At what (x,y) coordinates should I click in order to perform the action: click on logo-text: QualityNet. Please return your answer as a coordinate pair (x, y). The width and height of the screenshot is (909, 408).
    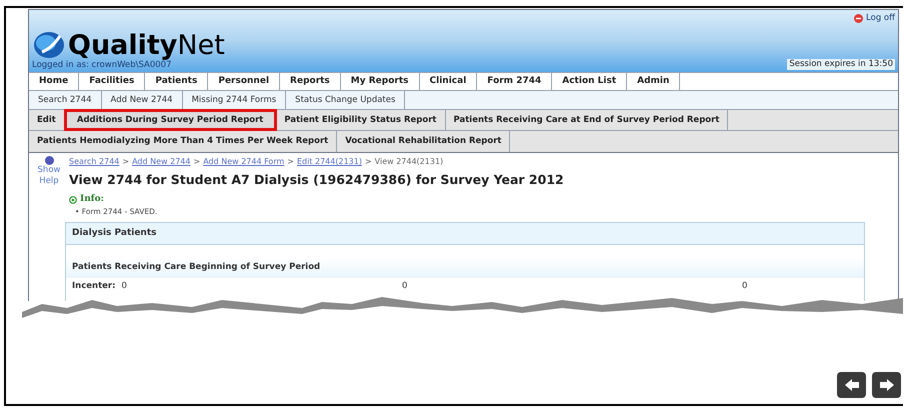
    Looking at the image, I should click on (146, 45).